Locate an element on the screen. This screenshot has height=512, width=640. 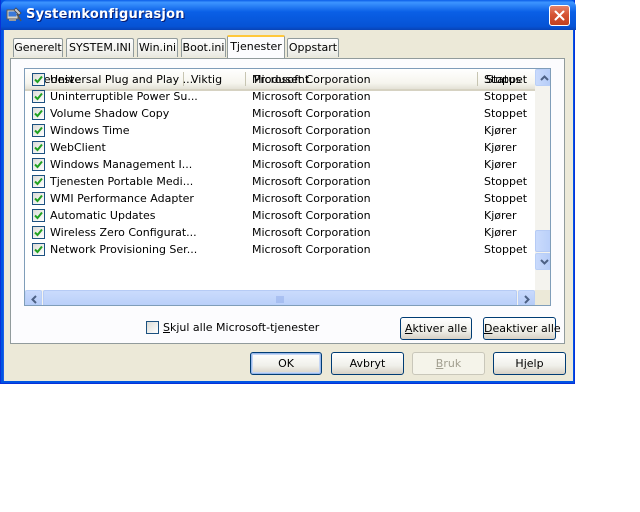
horizontal-scrollbar is located at coordinates (280, 297).